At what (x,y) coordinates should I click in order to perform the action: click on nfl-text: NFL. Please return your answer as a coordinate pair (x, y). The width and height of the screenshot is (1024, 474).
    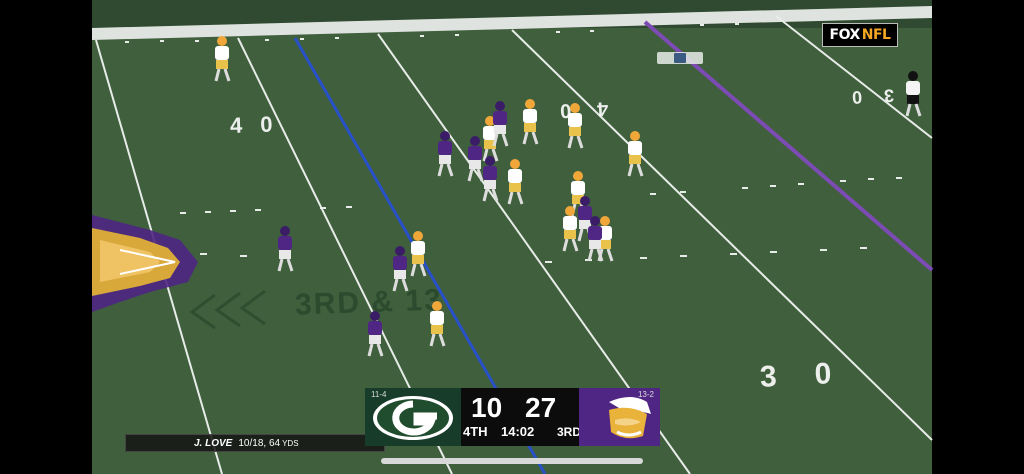
    Looking at the image, I should click on (876, 35).